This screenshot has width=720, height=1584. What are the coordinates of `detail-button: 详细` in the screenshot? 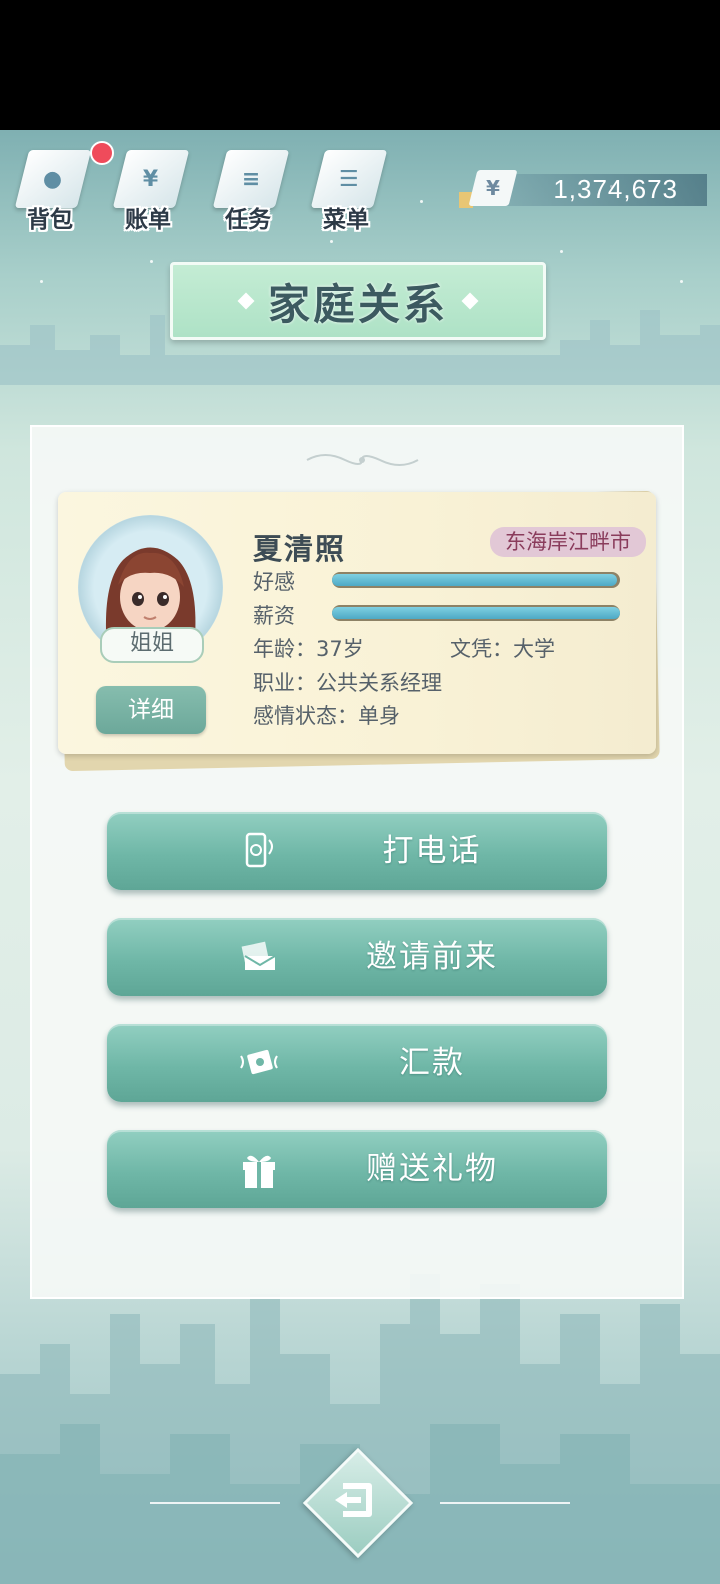 It's located at (151, 710).